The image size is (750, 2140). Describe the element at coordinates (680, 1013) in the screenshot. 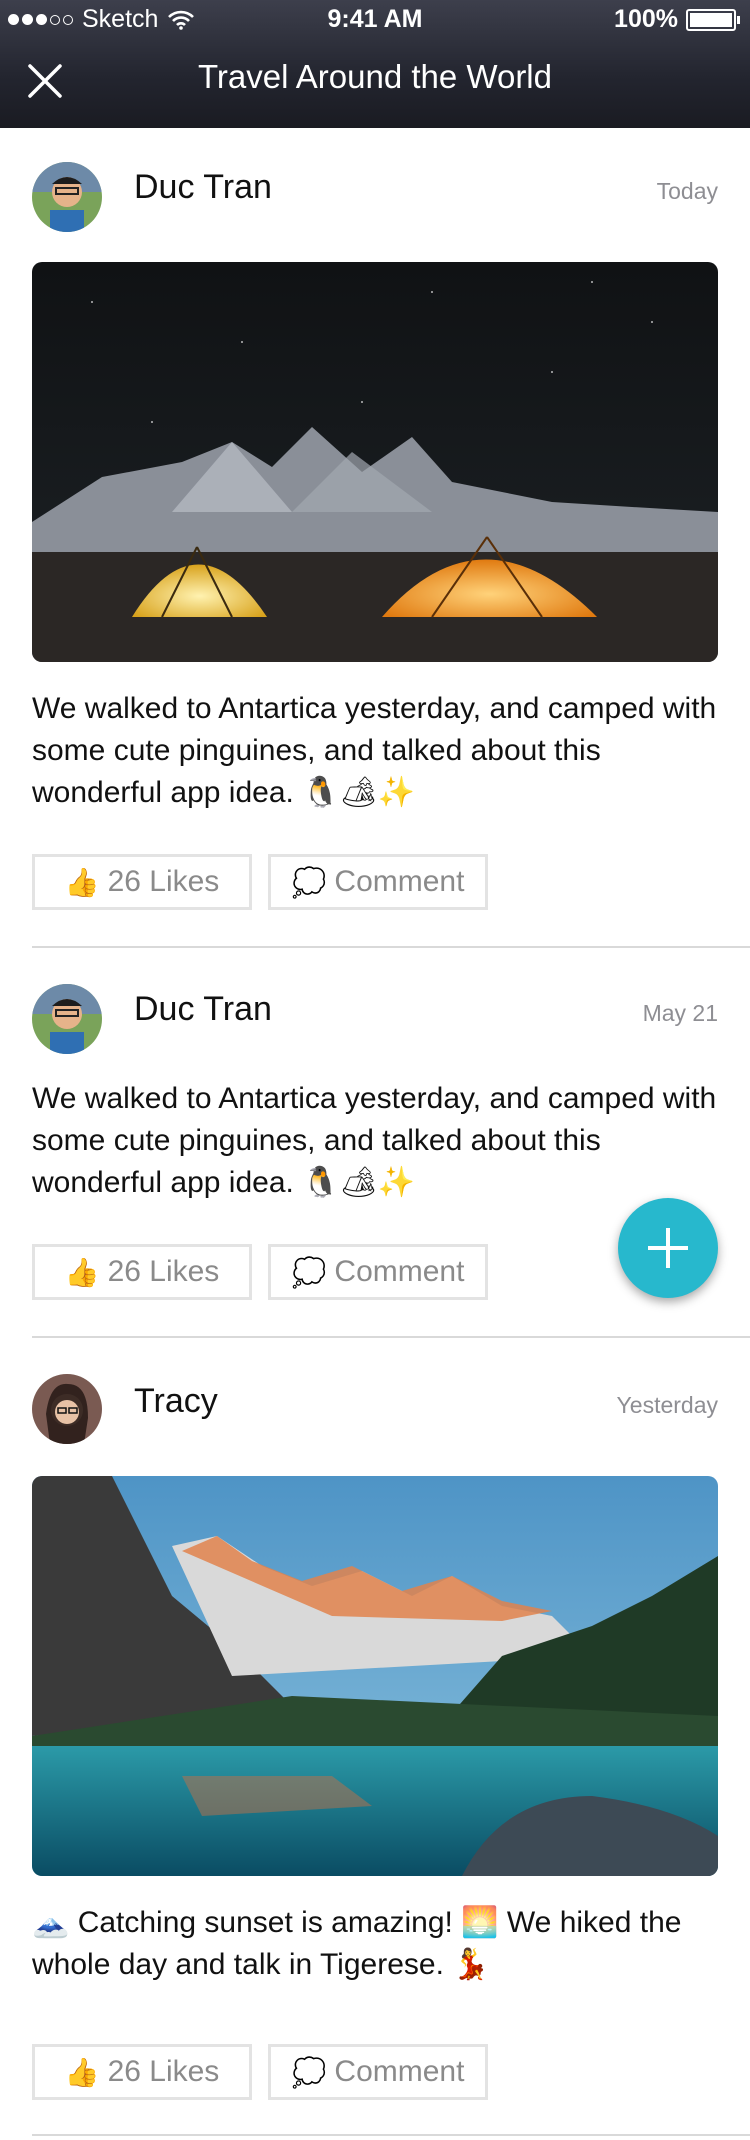

I see `post-date: May 21` at that location.